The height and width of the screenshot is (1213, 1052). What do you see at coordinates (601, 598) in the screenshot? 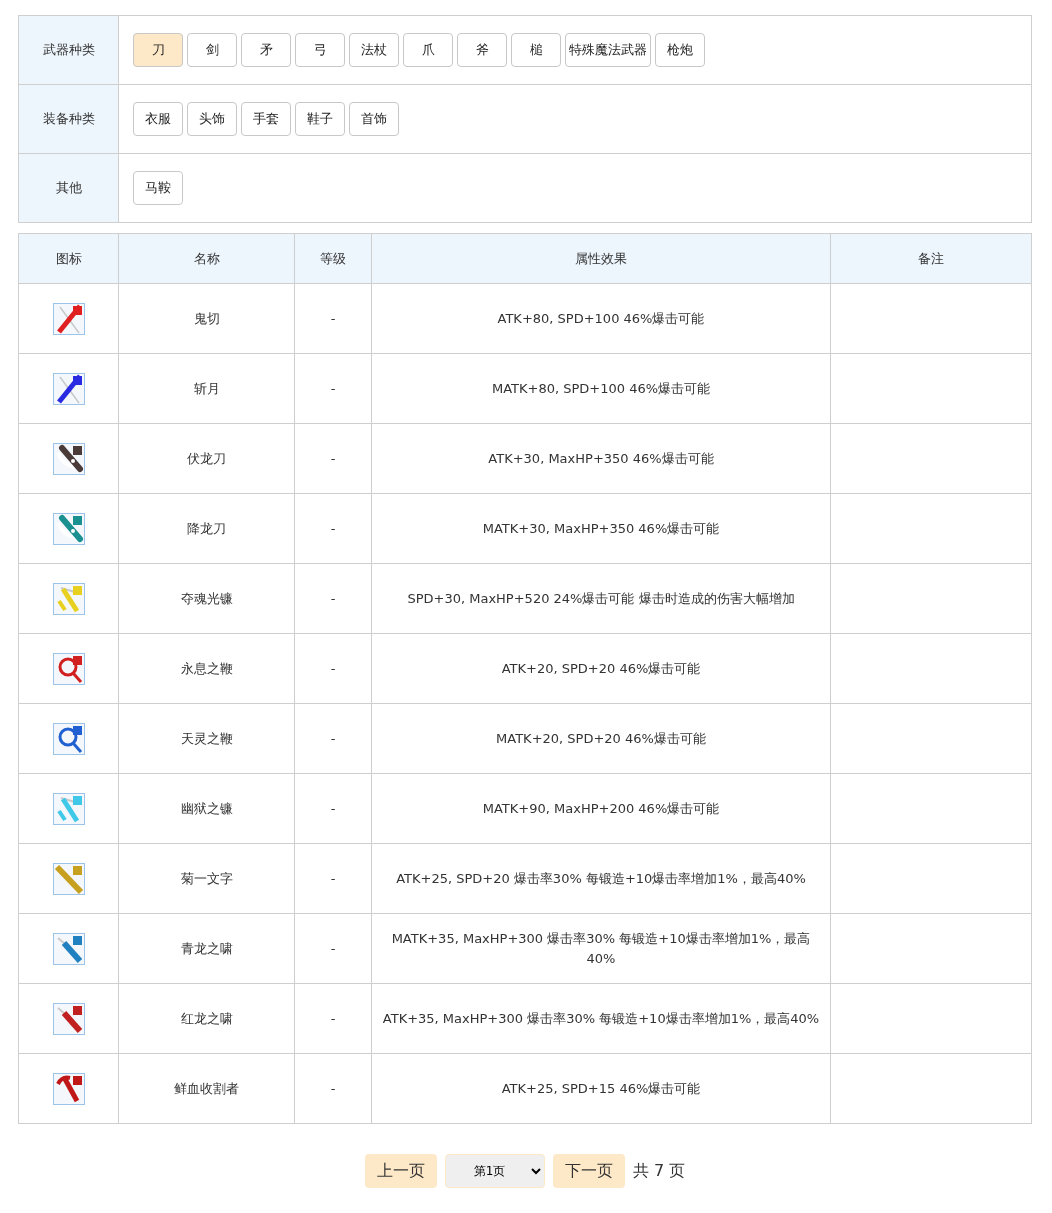
I see `effect-text: SPD+30, MaxHP+520 24%爆击可能 爆击时造成的伤害大幅增加` at bounding box center [601, 598].